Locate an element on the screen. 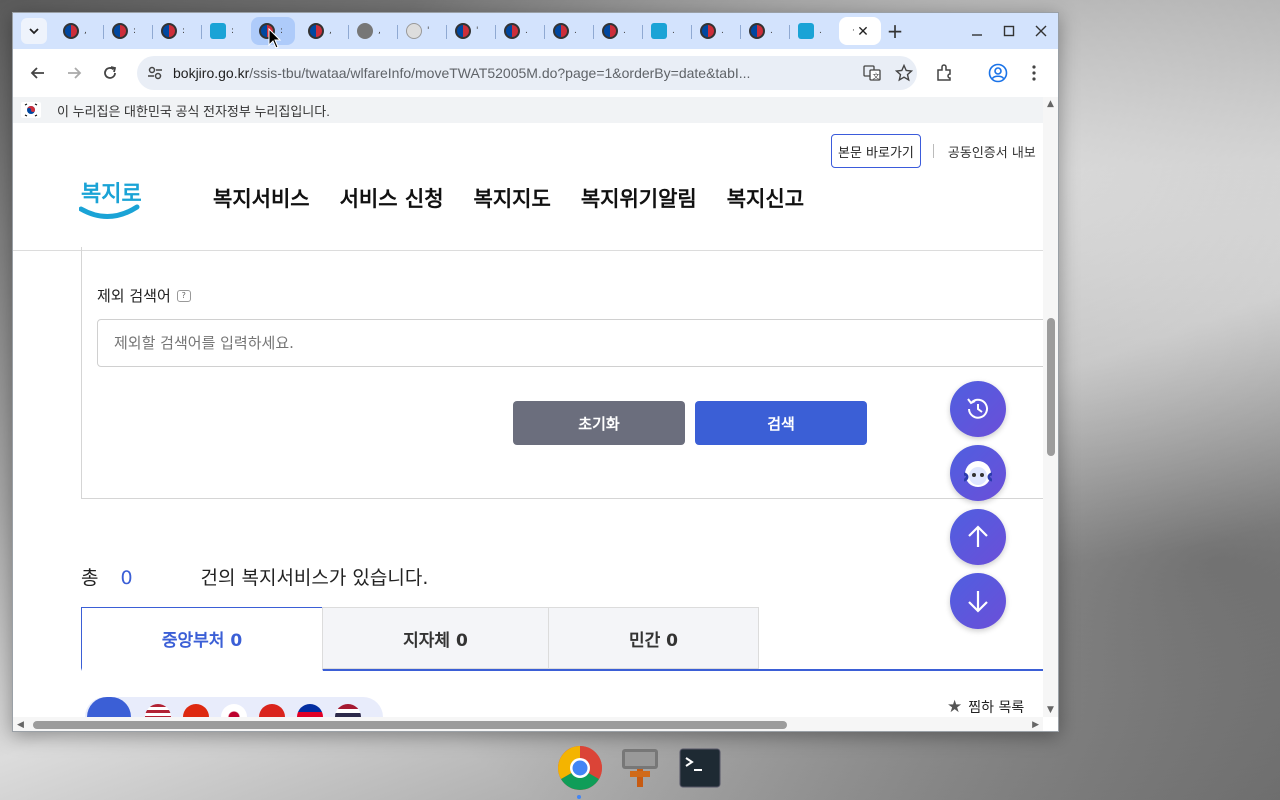 Image resolution: width=1280 pixels, height=800 pixels. maximize-icon is located at coordinates (1009, 31).